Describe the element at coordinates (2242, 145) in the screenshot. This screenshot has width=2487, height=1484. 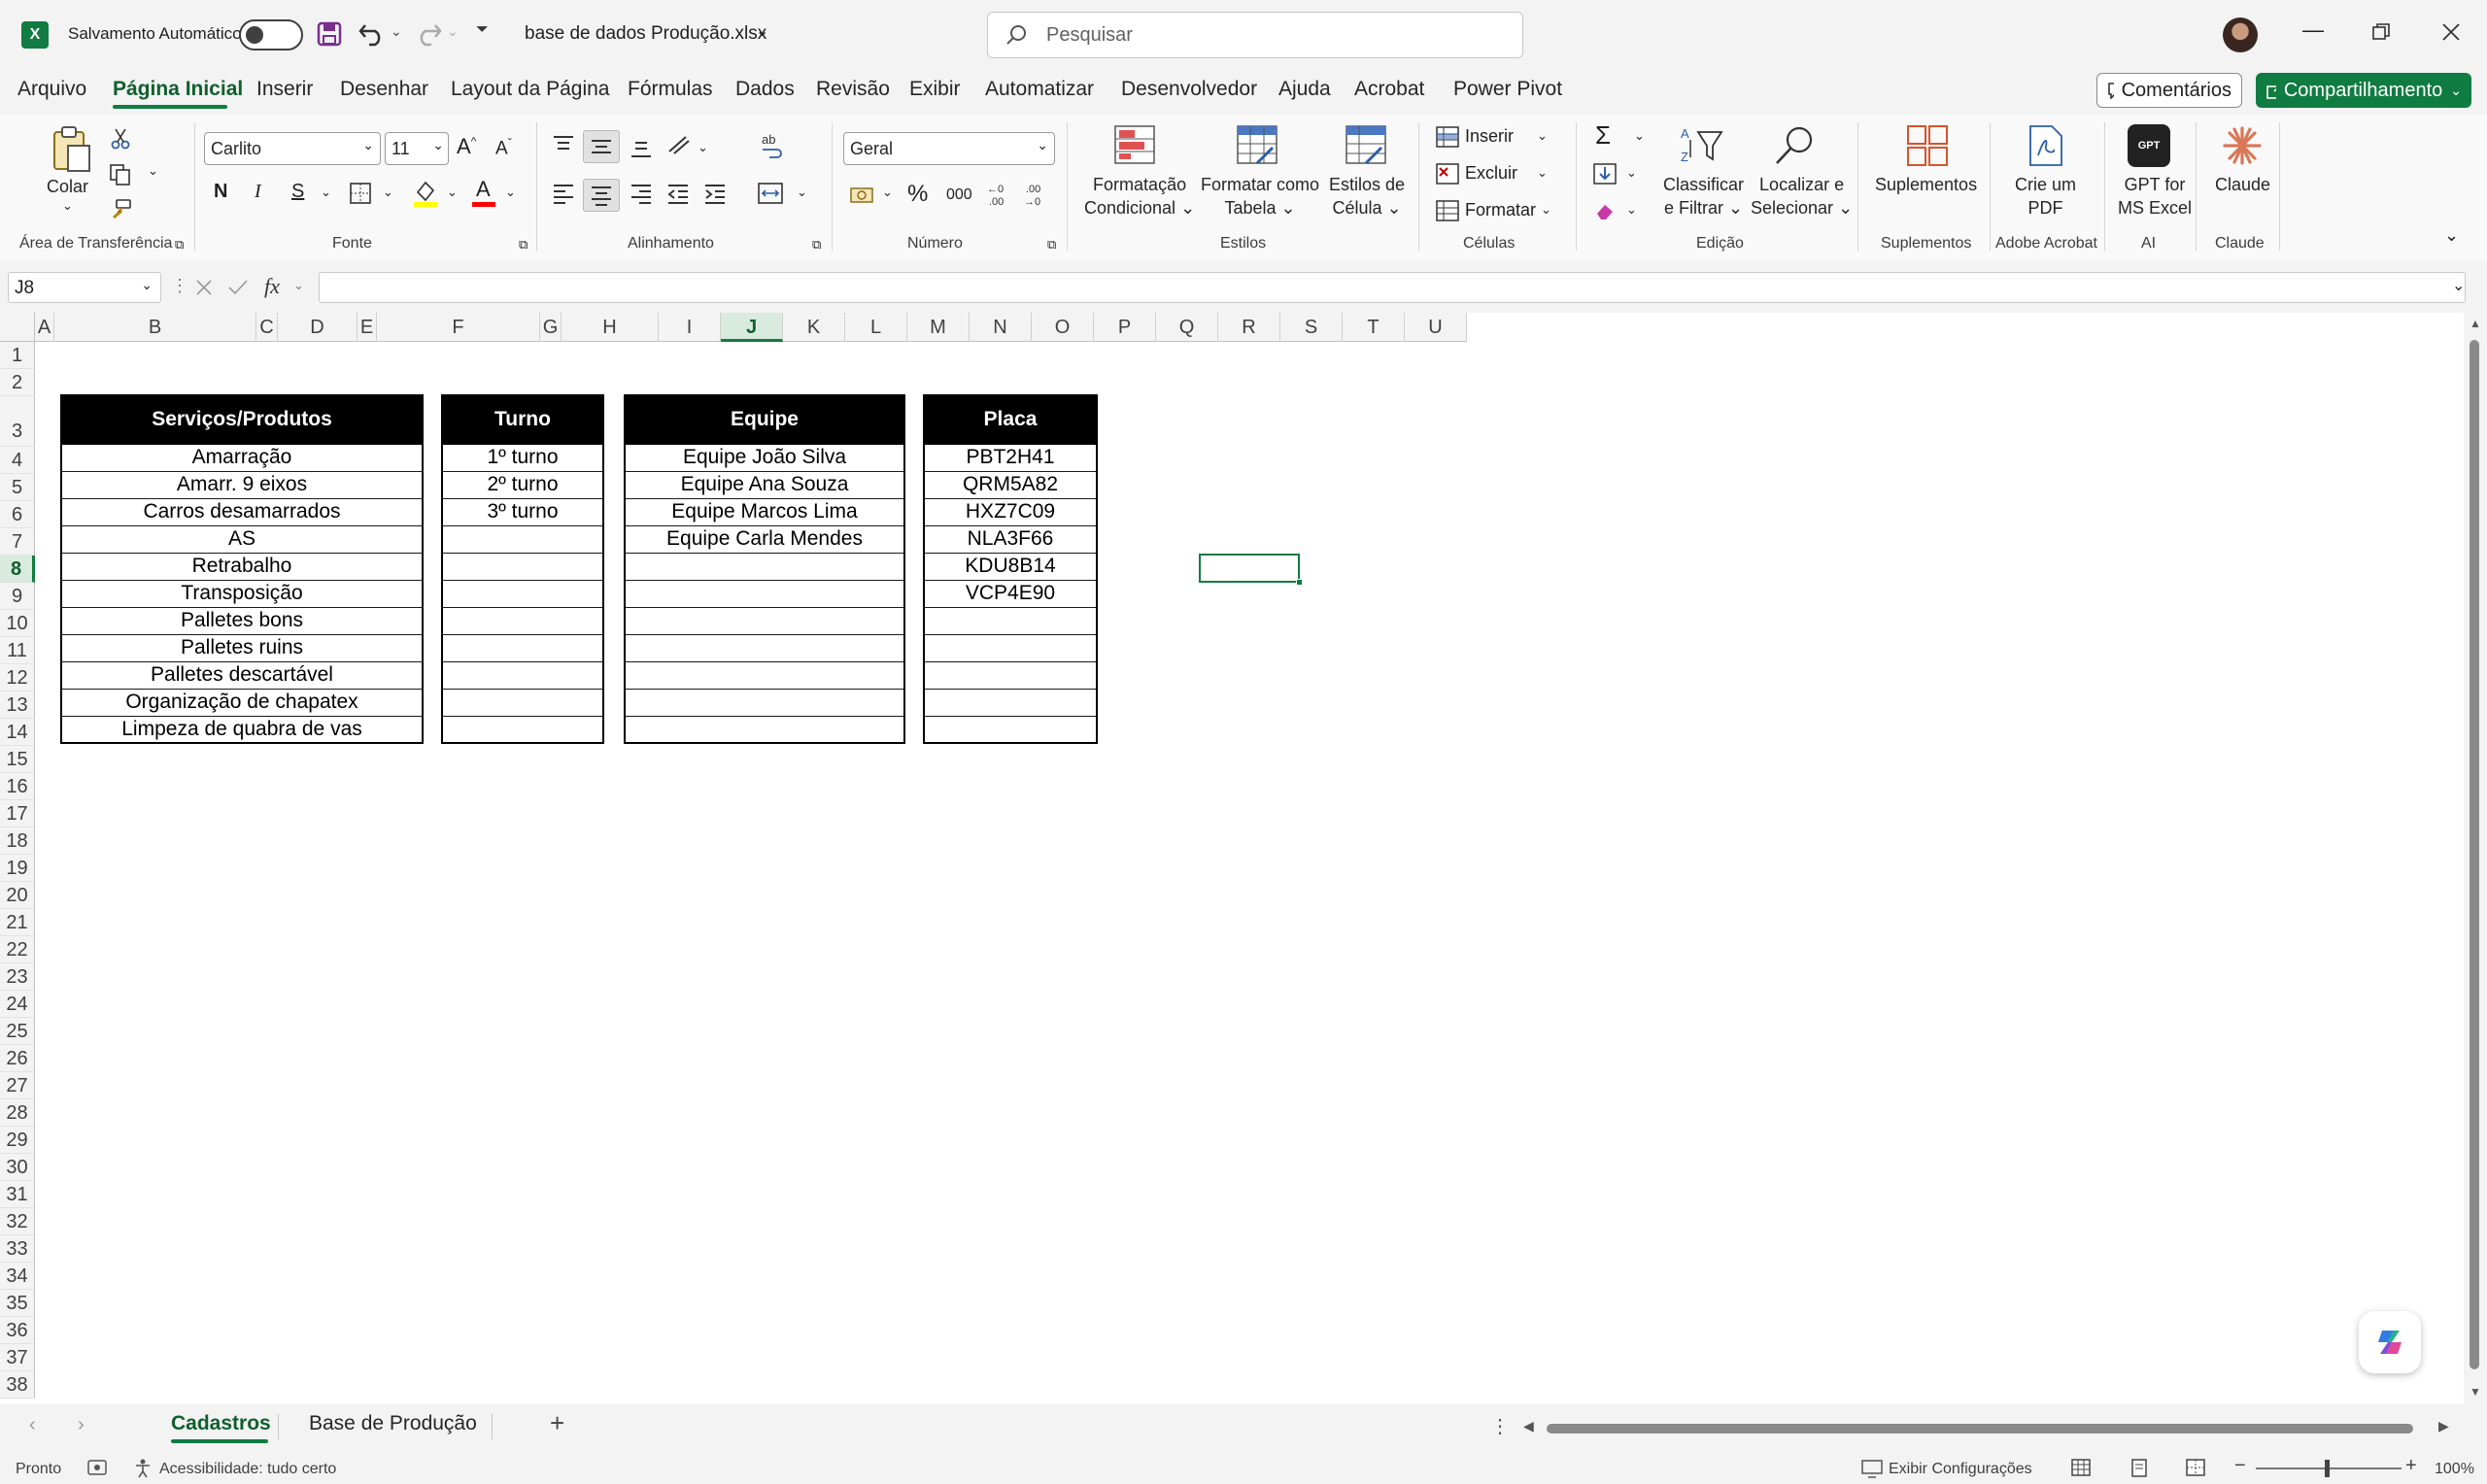
I see `claude-icon` at that location.